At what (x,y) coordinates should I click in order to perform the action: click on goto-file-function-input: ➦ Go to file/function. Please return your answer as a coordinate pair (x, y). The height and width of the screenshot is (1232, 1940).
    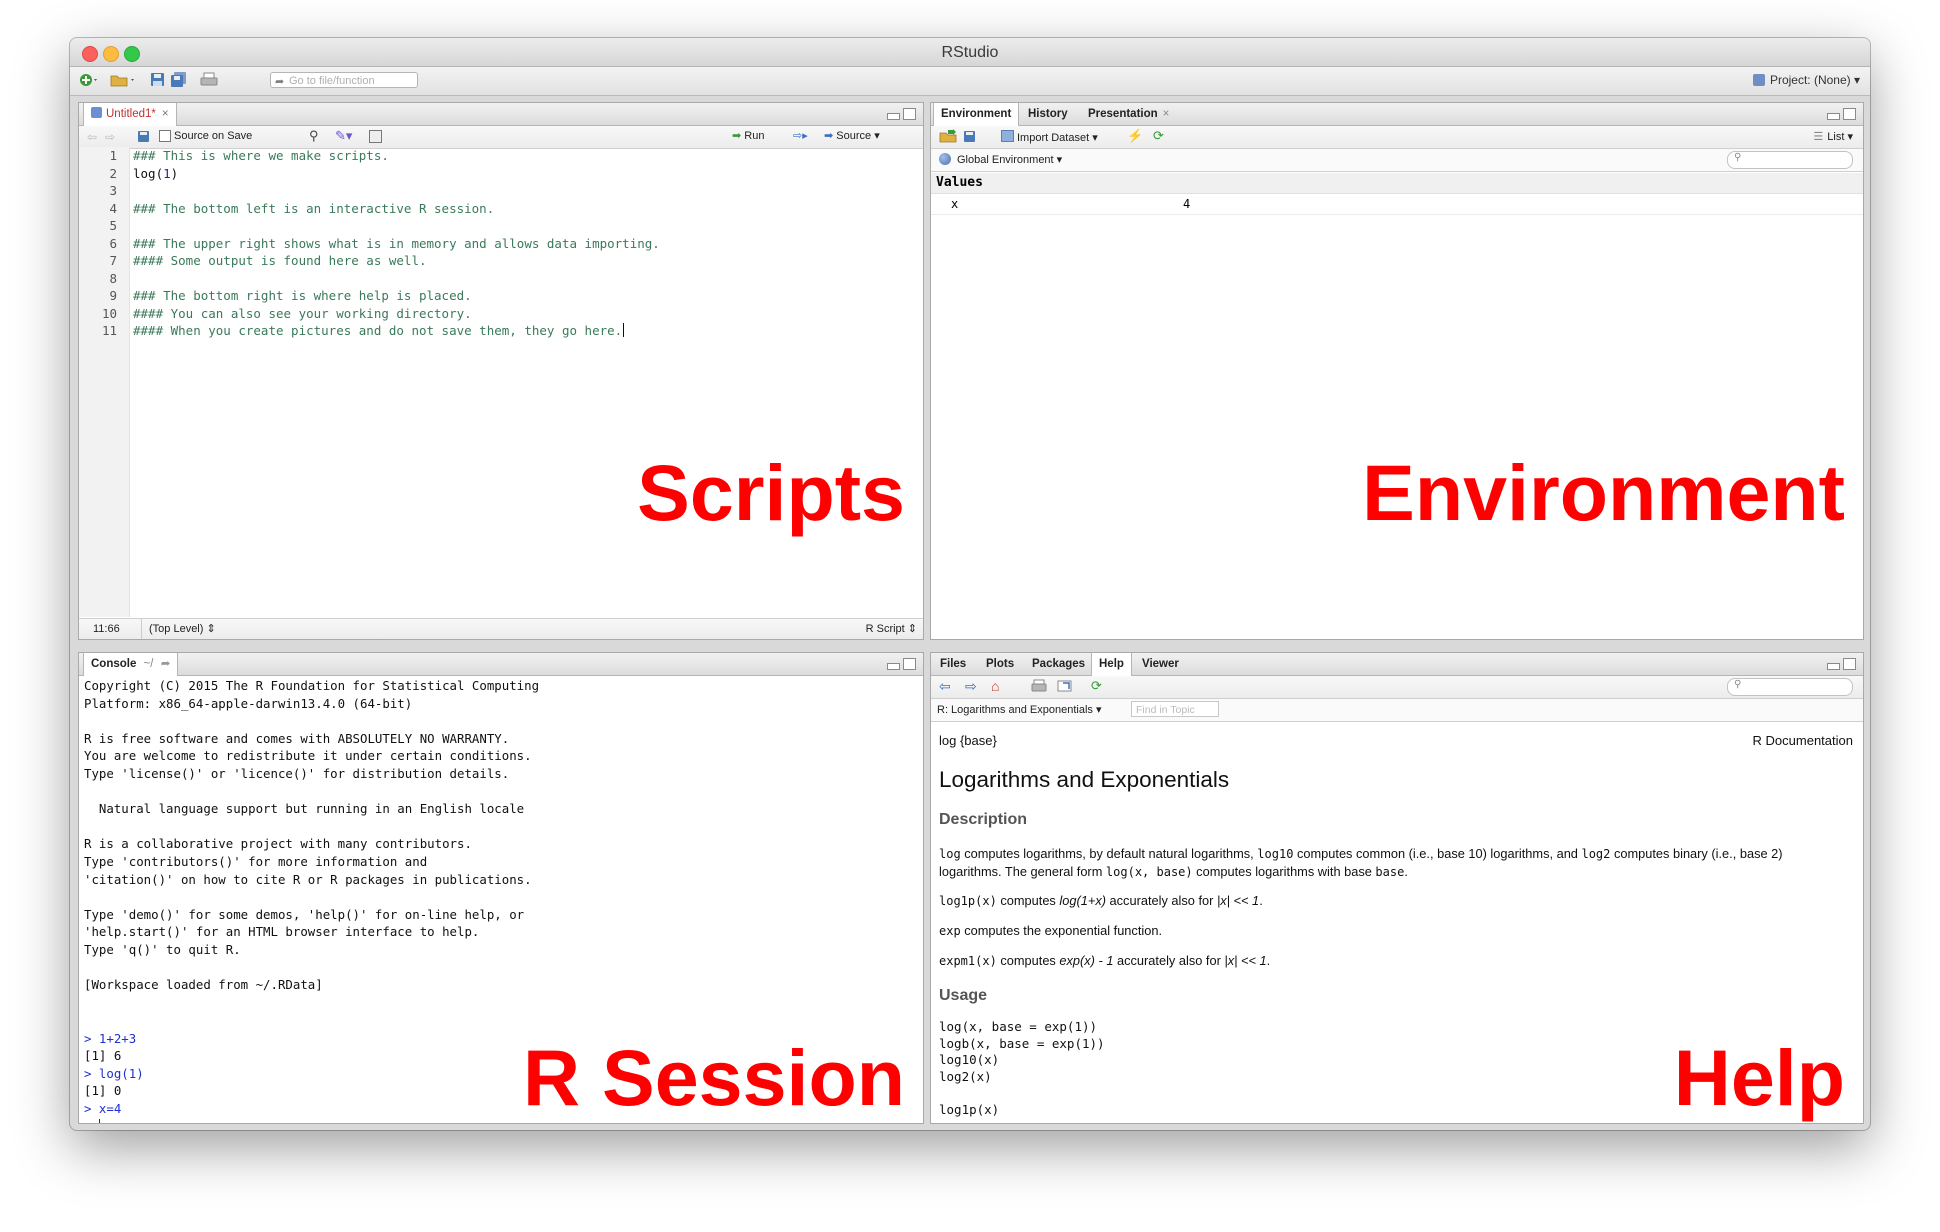
    Looking at the image, I should click on (344, 80).